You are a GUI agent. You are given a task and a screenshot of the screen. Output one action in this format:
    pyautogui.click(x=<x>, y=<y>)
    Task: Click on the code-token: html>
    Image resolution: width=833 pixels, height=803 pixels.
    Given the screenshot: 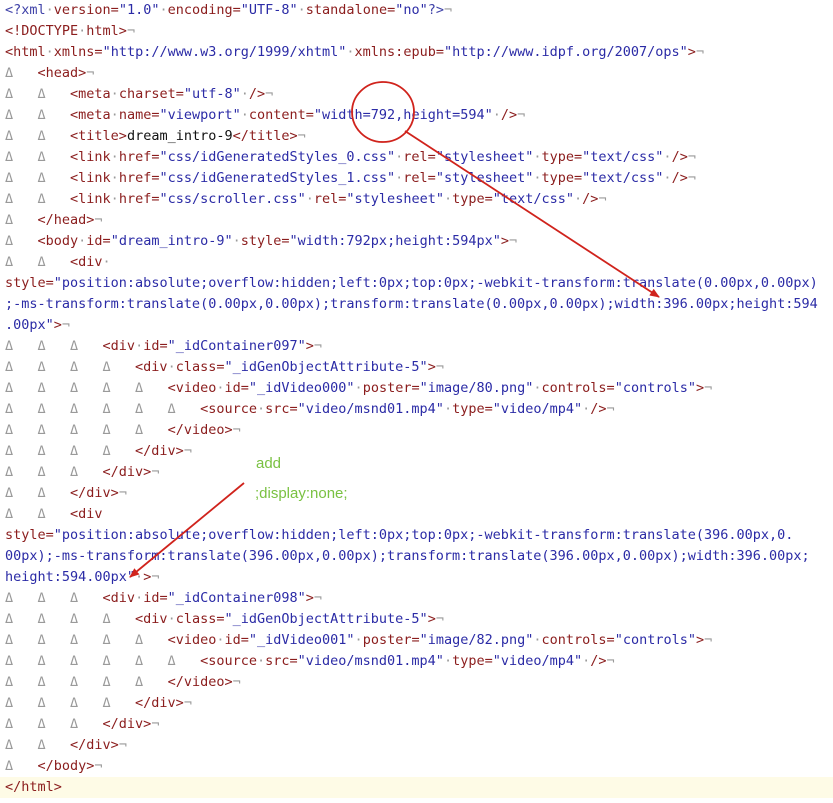 What is the action you would take?
    pyautogui.click(x=106, y=31)
    